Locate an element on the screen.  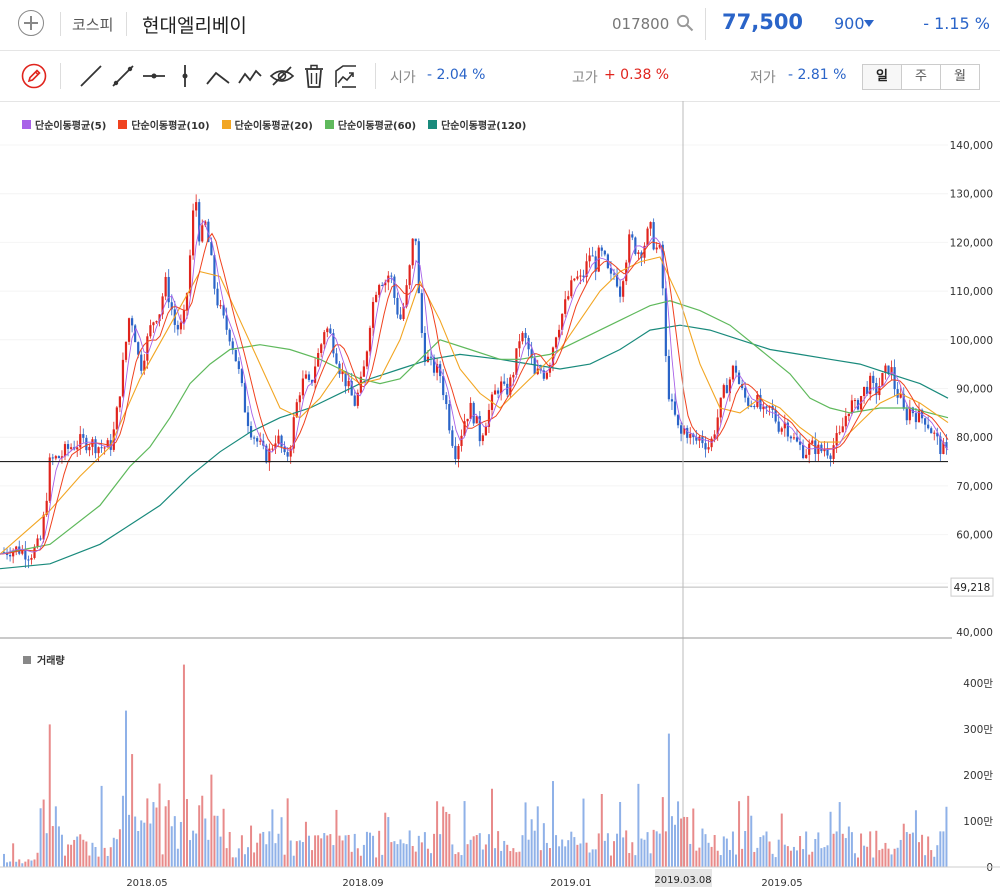
divider is located at coordinates (705, 24).